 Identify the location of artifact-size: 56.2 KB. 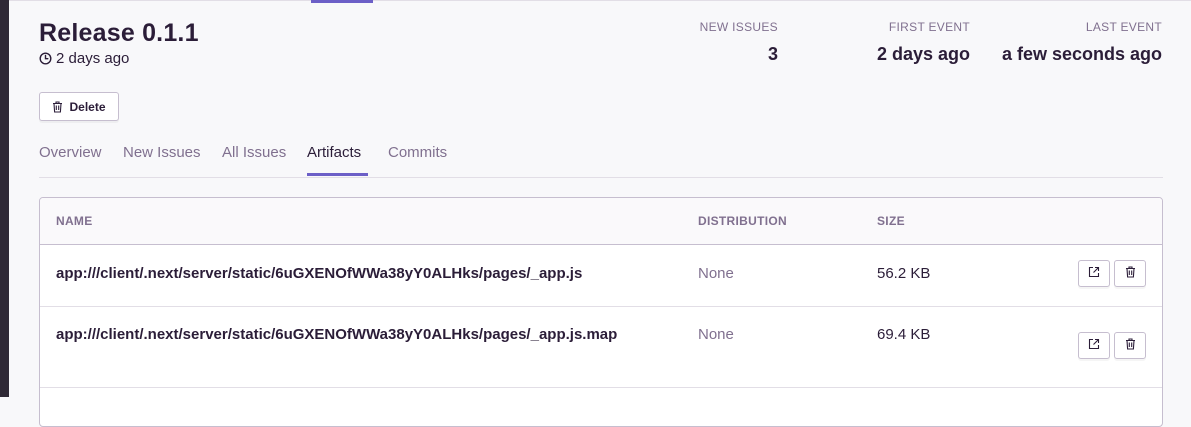
(904, 273).